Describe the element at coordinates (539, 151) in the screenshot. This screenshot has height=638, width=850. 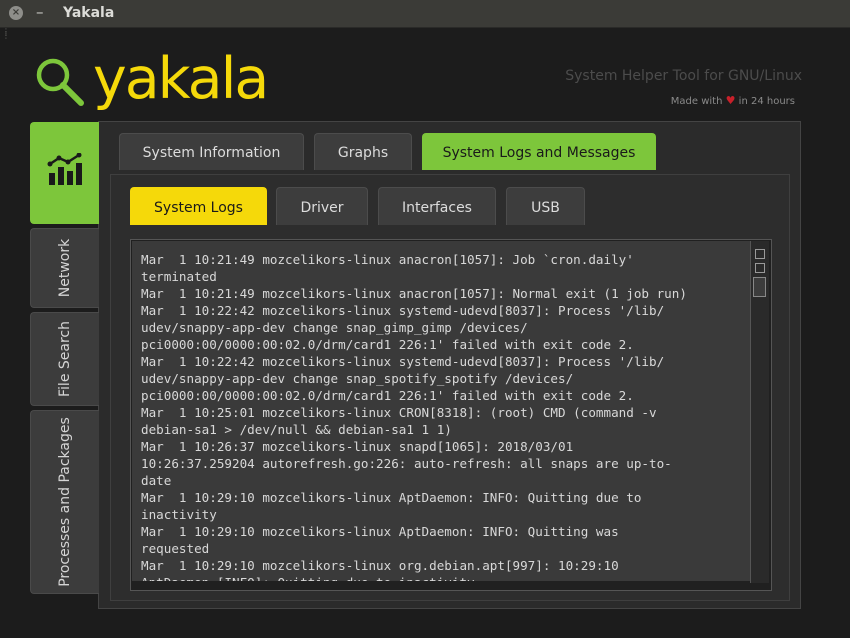
I see `tab-system-logs: System Logs and Messages` at that location.